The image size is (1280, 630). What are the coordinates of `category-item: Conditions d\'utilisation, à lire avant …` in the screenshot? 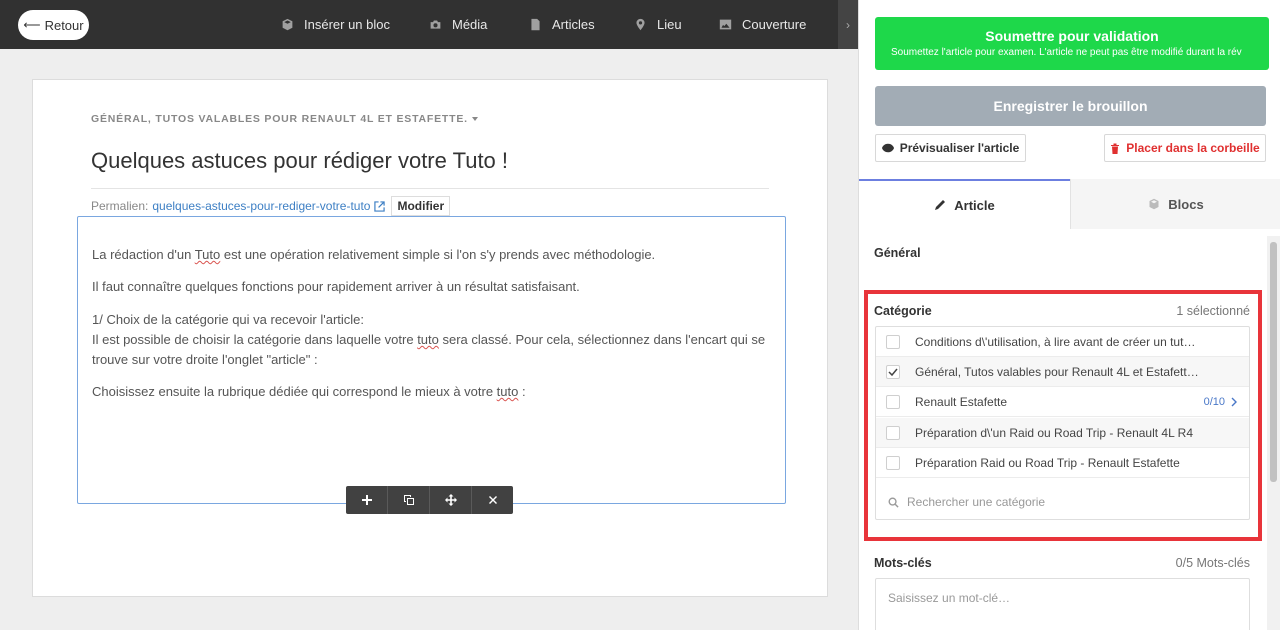 It's located at (1062, 342).